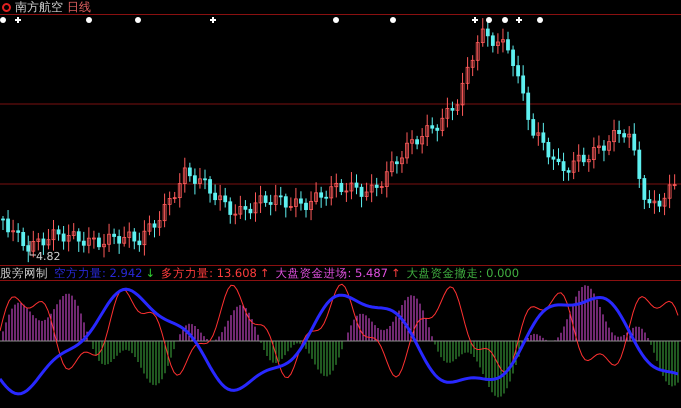 The image size is (681, 408). I want to click on indicator-name: 股旁网制, so click(24, 273).